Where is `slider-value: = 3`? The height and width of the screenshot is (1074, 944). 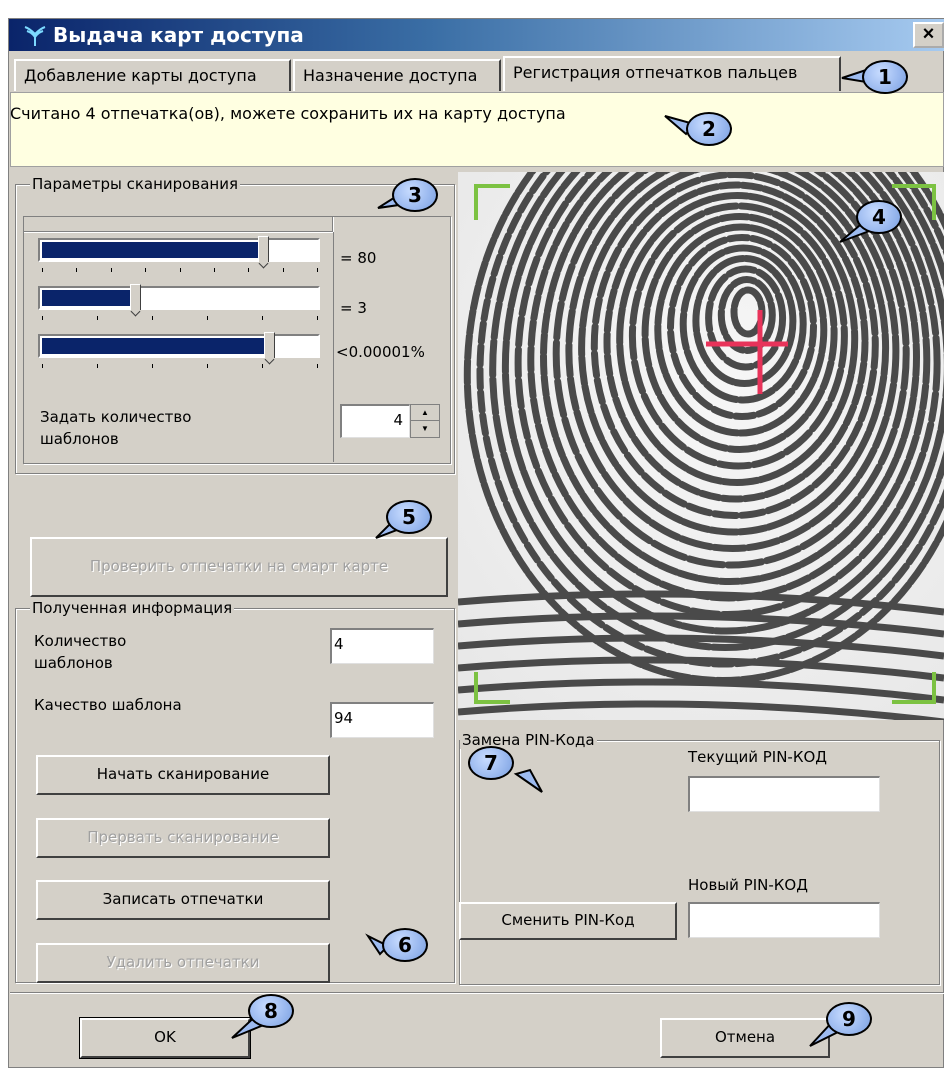 slider-value: = 3 is located at coordinates (353, 308).